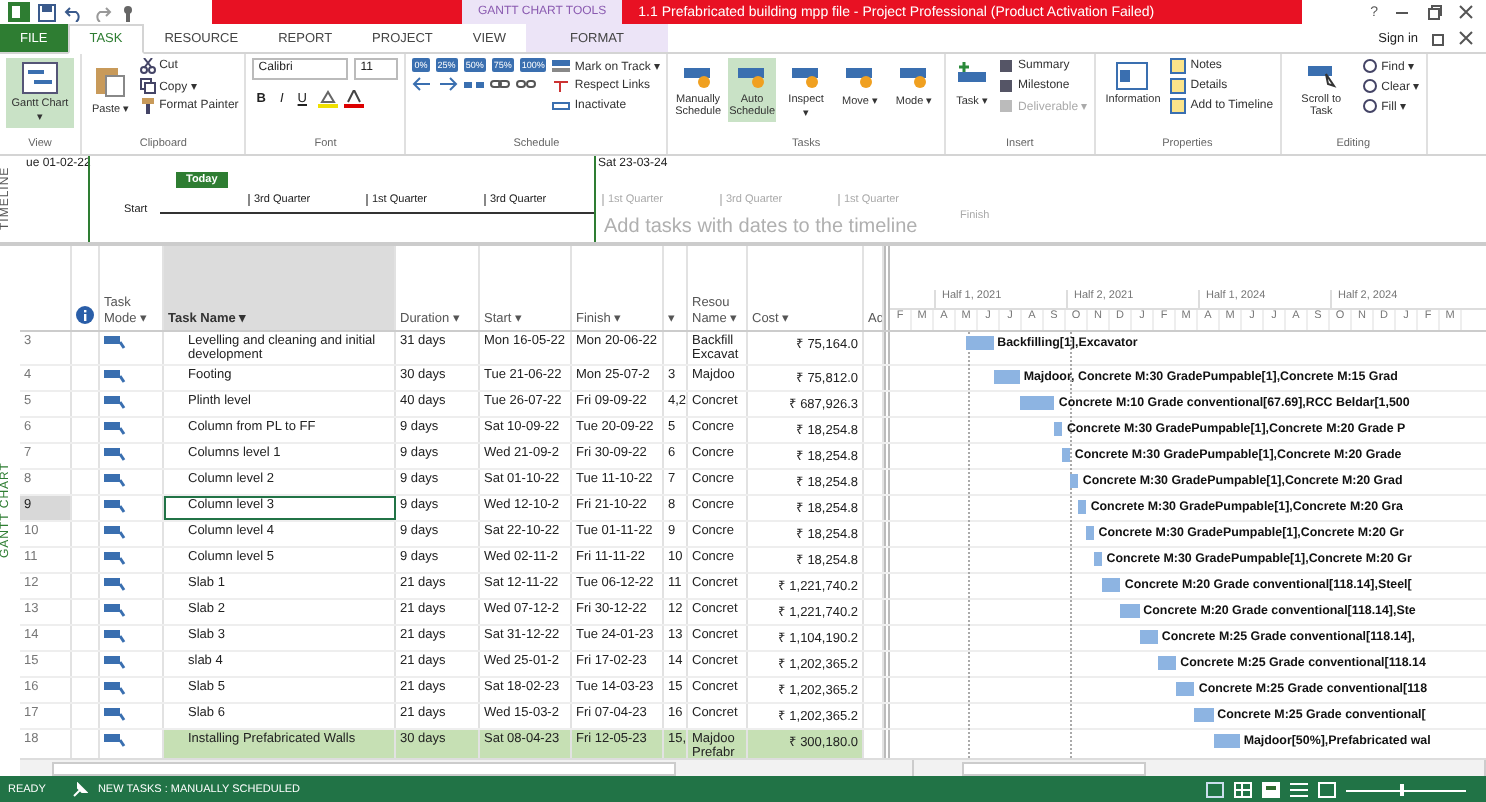 Image resolution: width=1486 pixels, height=802 pixels. I want to click on split-task-icon, so click(474, 84).